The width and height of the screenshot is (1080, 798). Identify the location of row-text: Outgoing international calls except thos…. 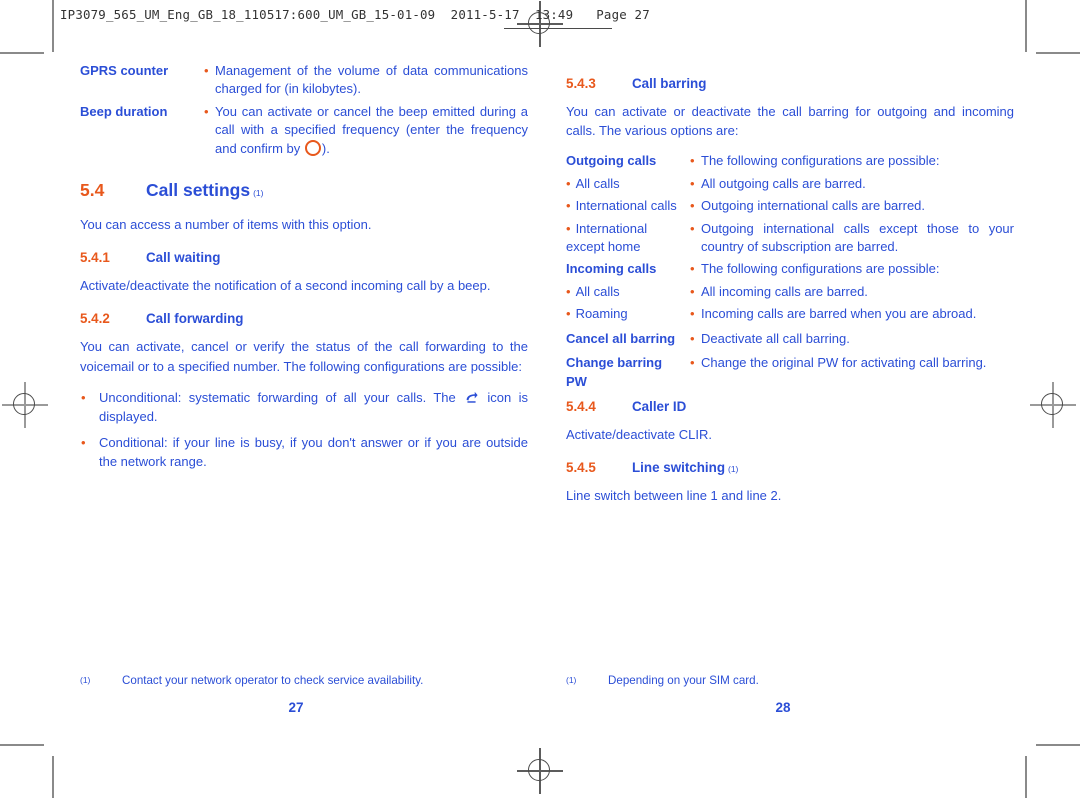
(857, 237).